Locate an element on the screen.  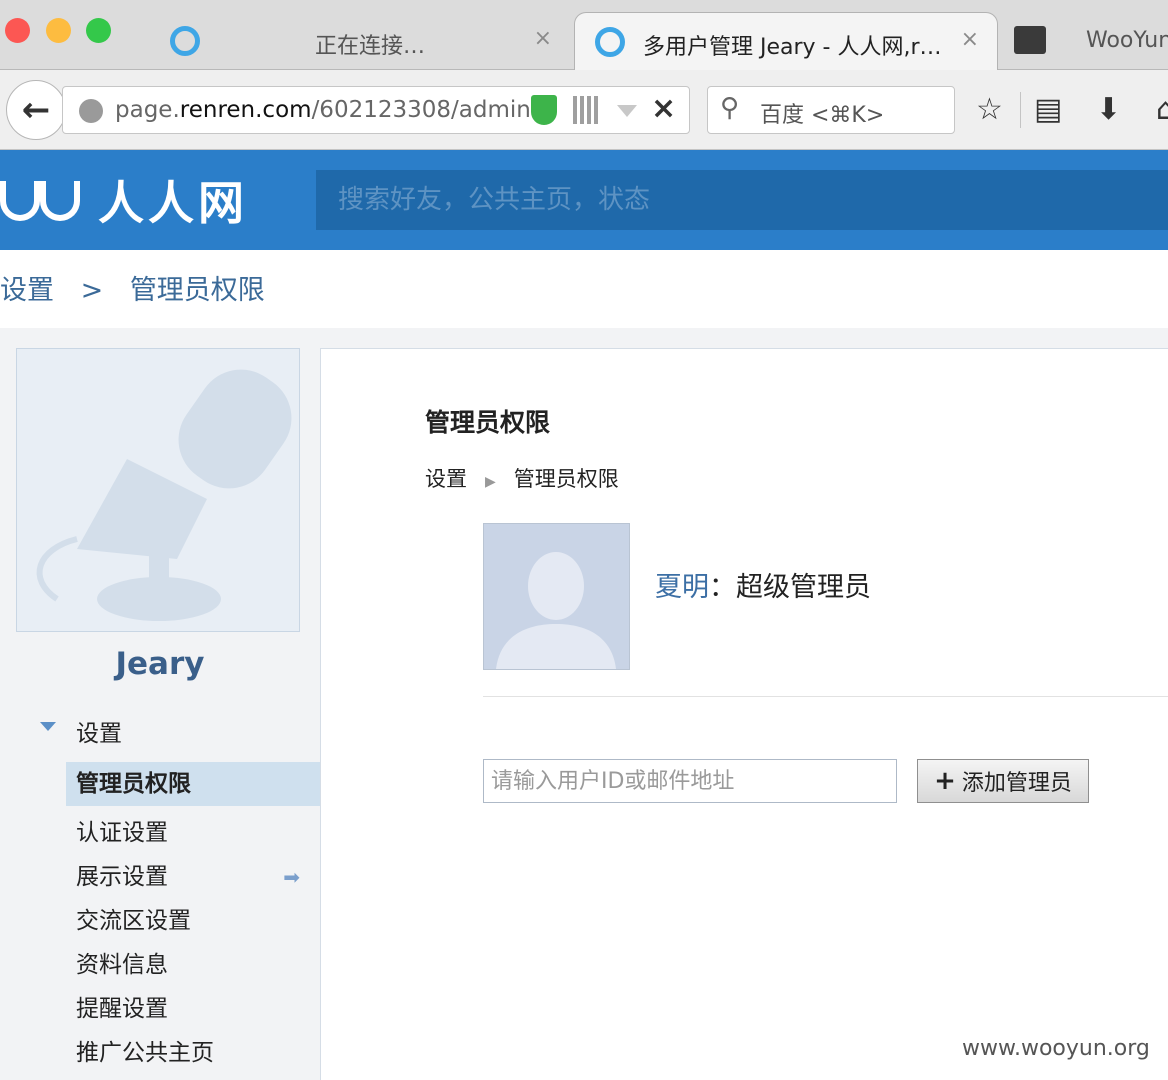
add-admin-label: 添加管理员 is located at coordinates (1016, 783).